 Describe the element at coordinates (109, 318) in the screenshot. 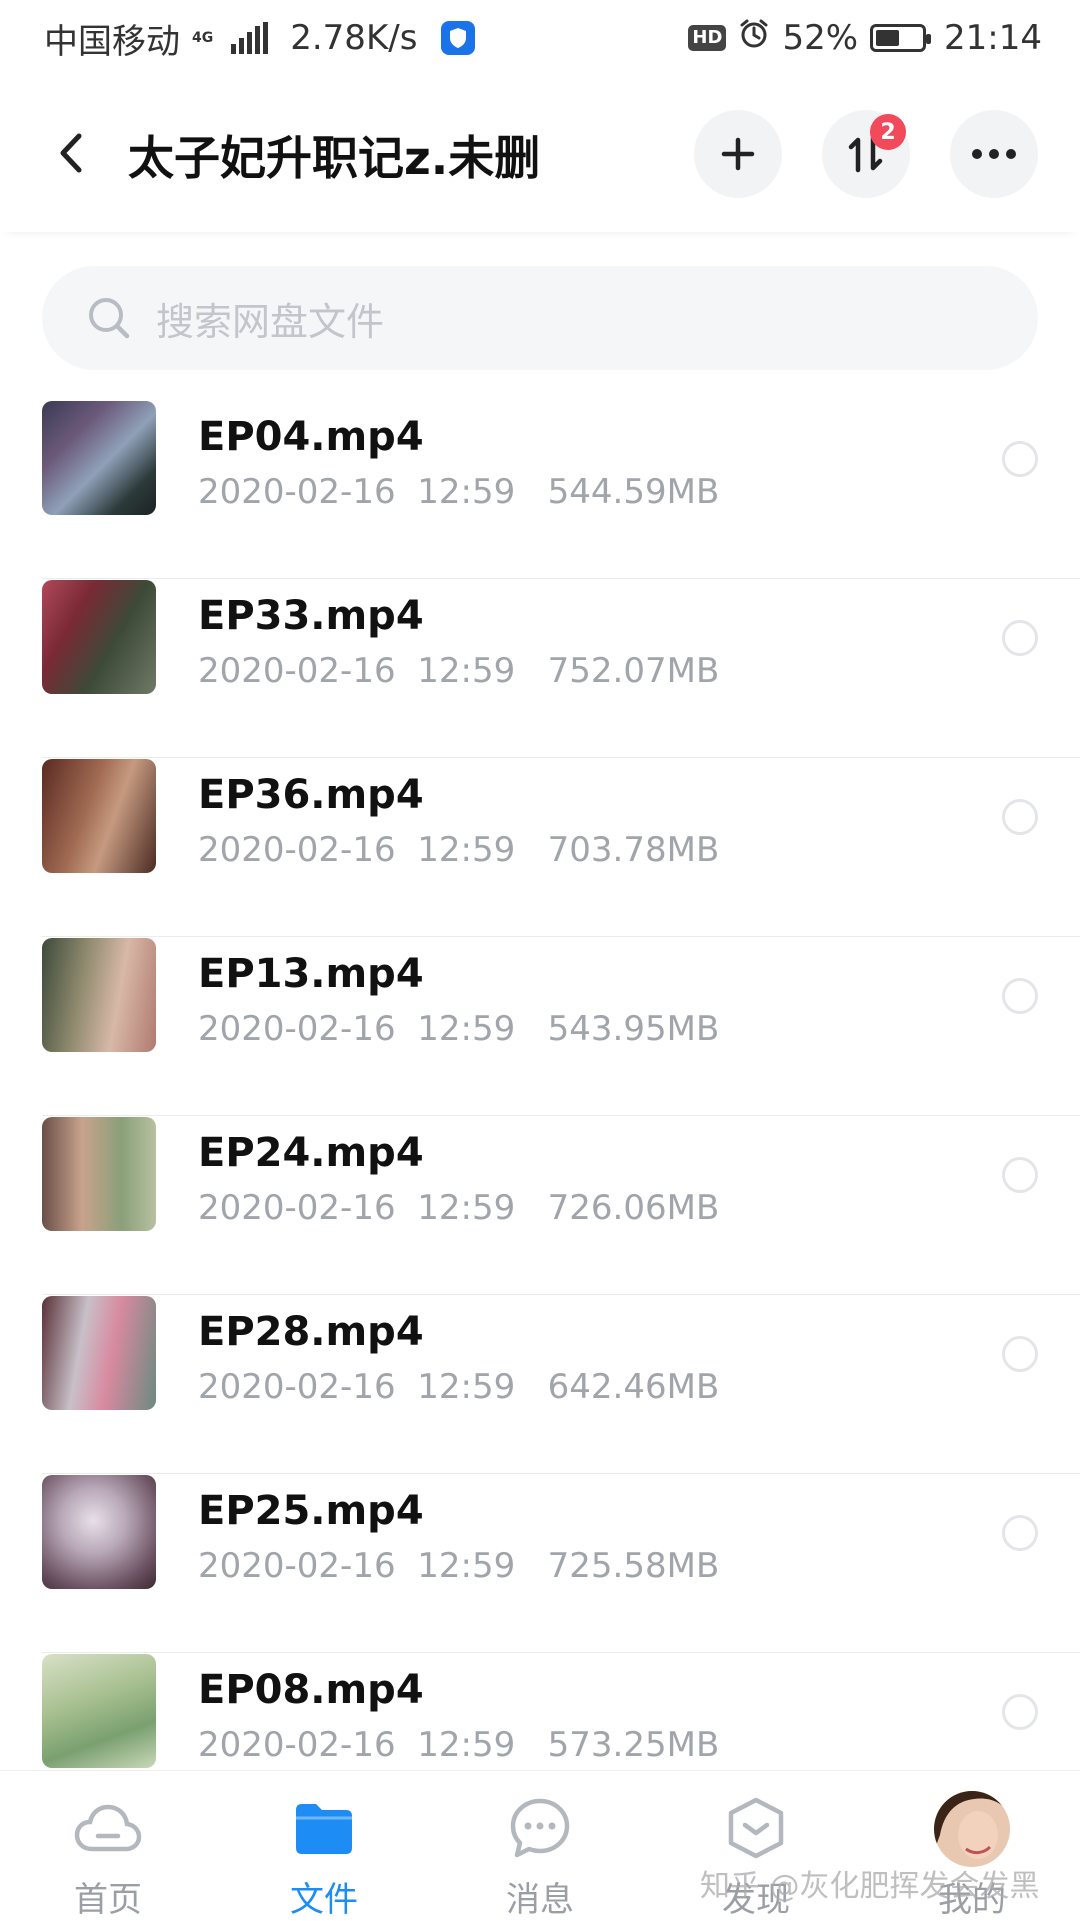

I see `search-icon` at that location.